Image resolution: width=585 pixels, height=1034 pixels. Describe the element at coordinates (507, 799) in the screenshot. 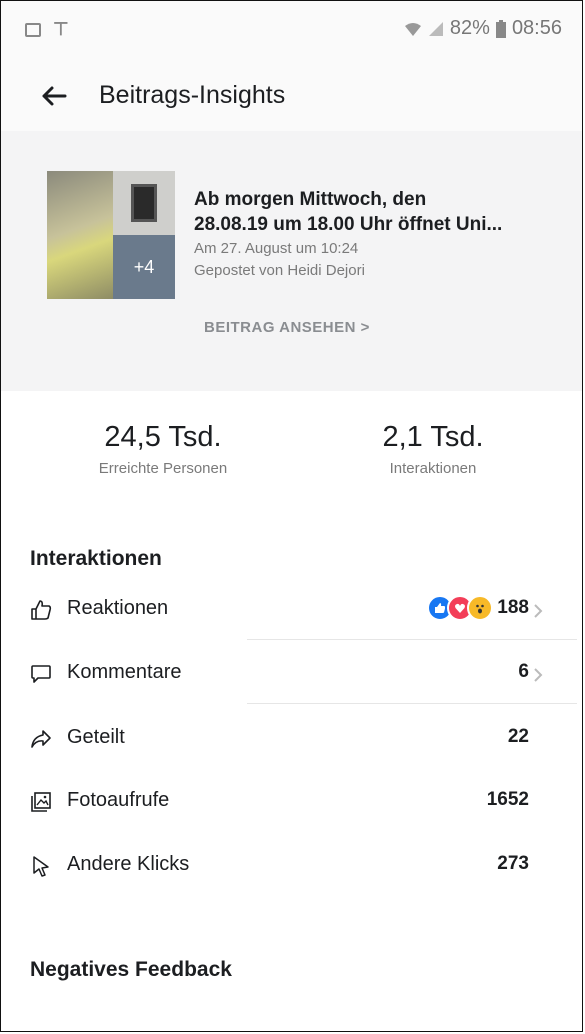

I see `photo-views-count: 1652` at that location.